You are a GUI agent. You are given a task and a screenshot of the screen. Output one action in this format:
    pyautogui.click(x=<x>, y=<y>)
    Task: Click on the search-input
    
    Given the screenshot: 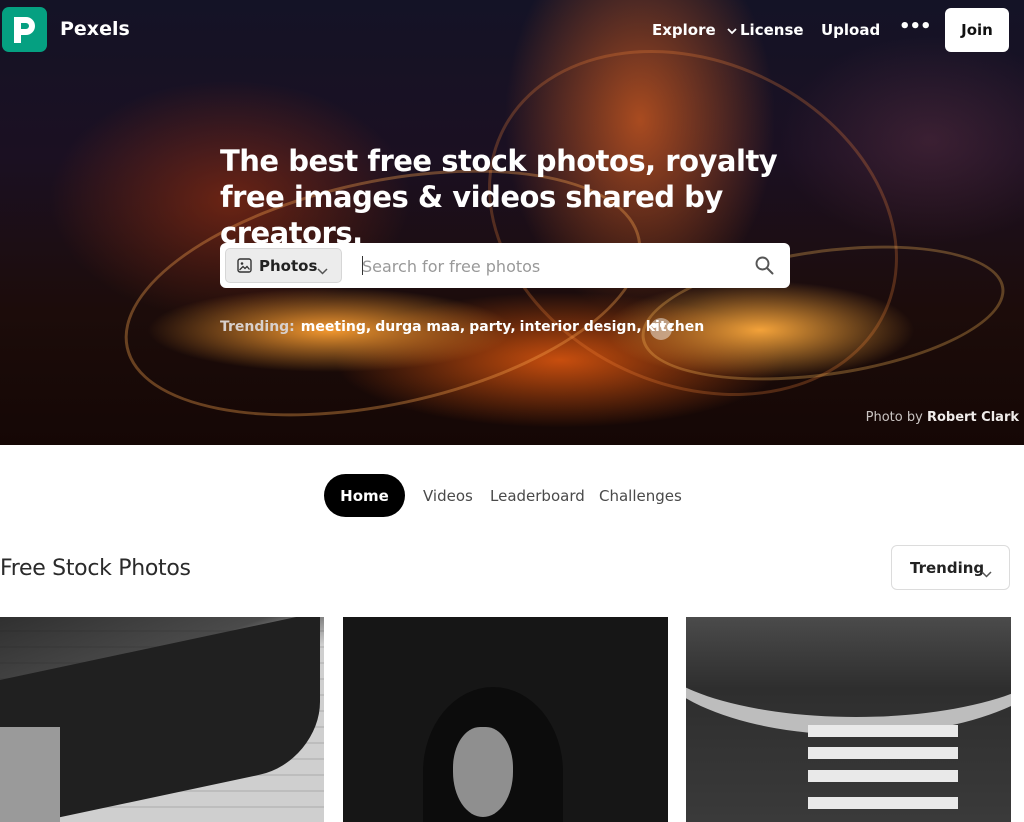 What is the action you would take?
    pyautogui.click(x=552, y=266)
    